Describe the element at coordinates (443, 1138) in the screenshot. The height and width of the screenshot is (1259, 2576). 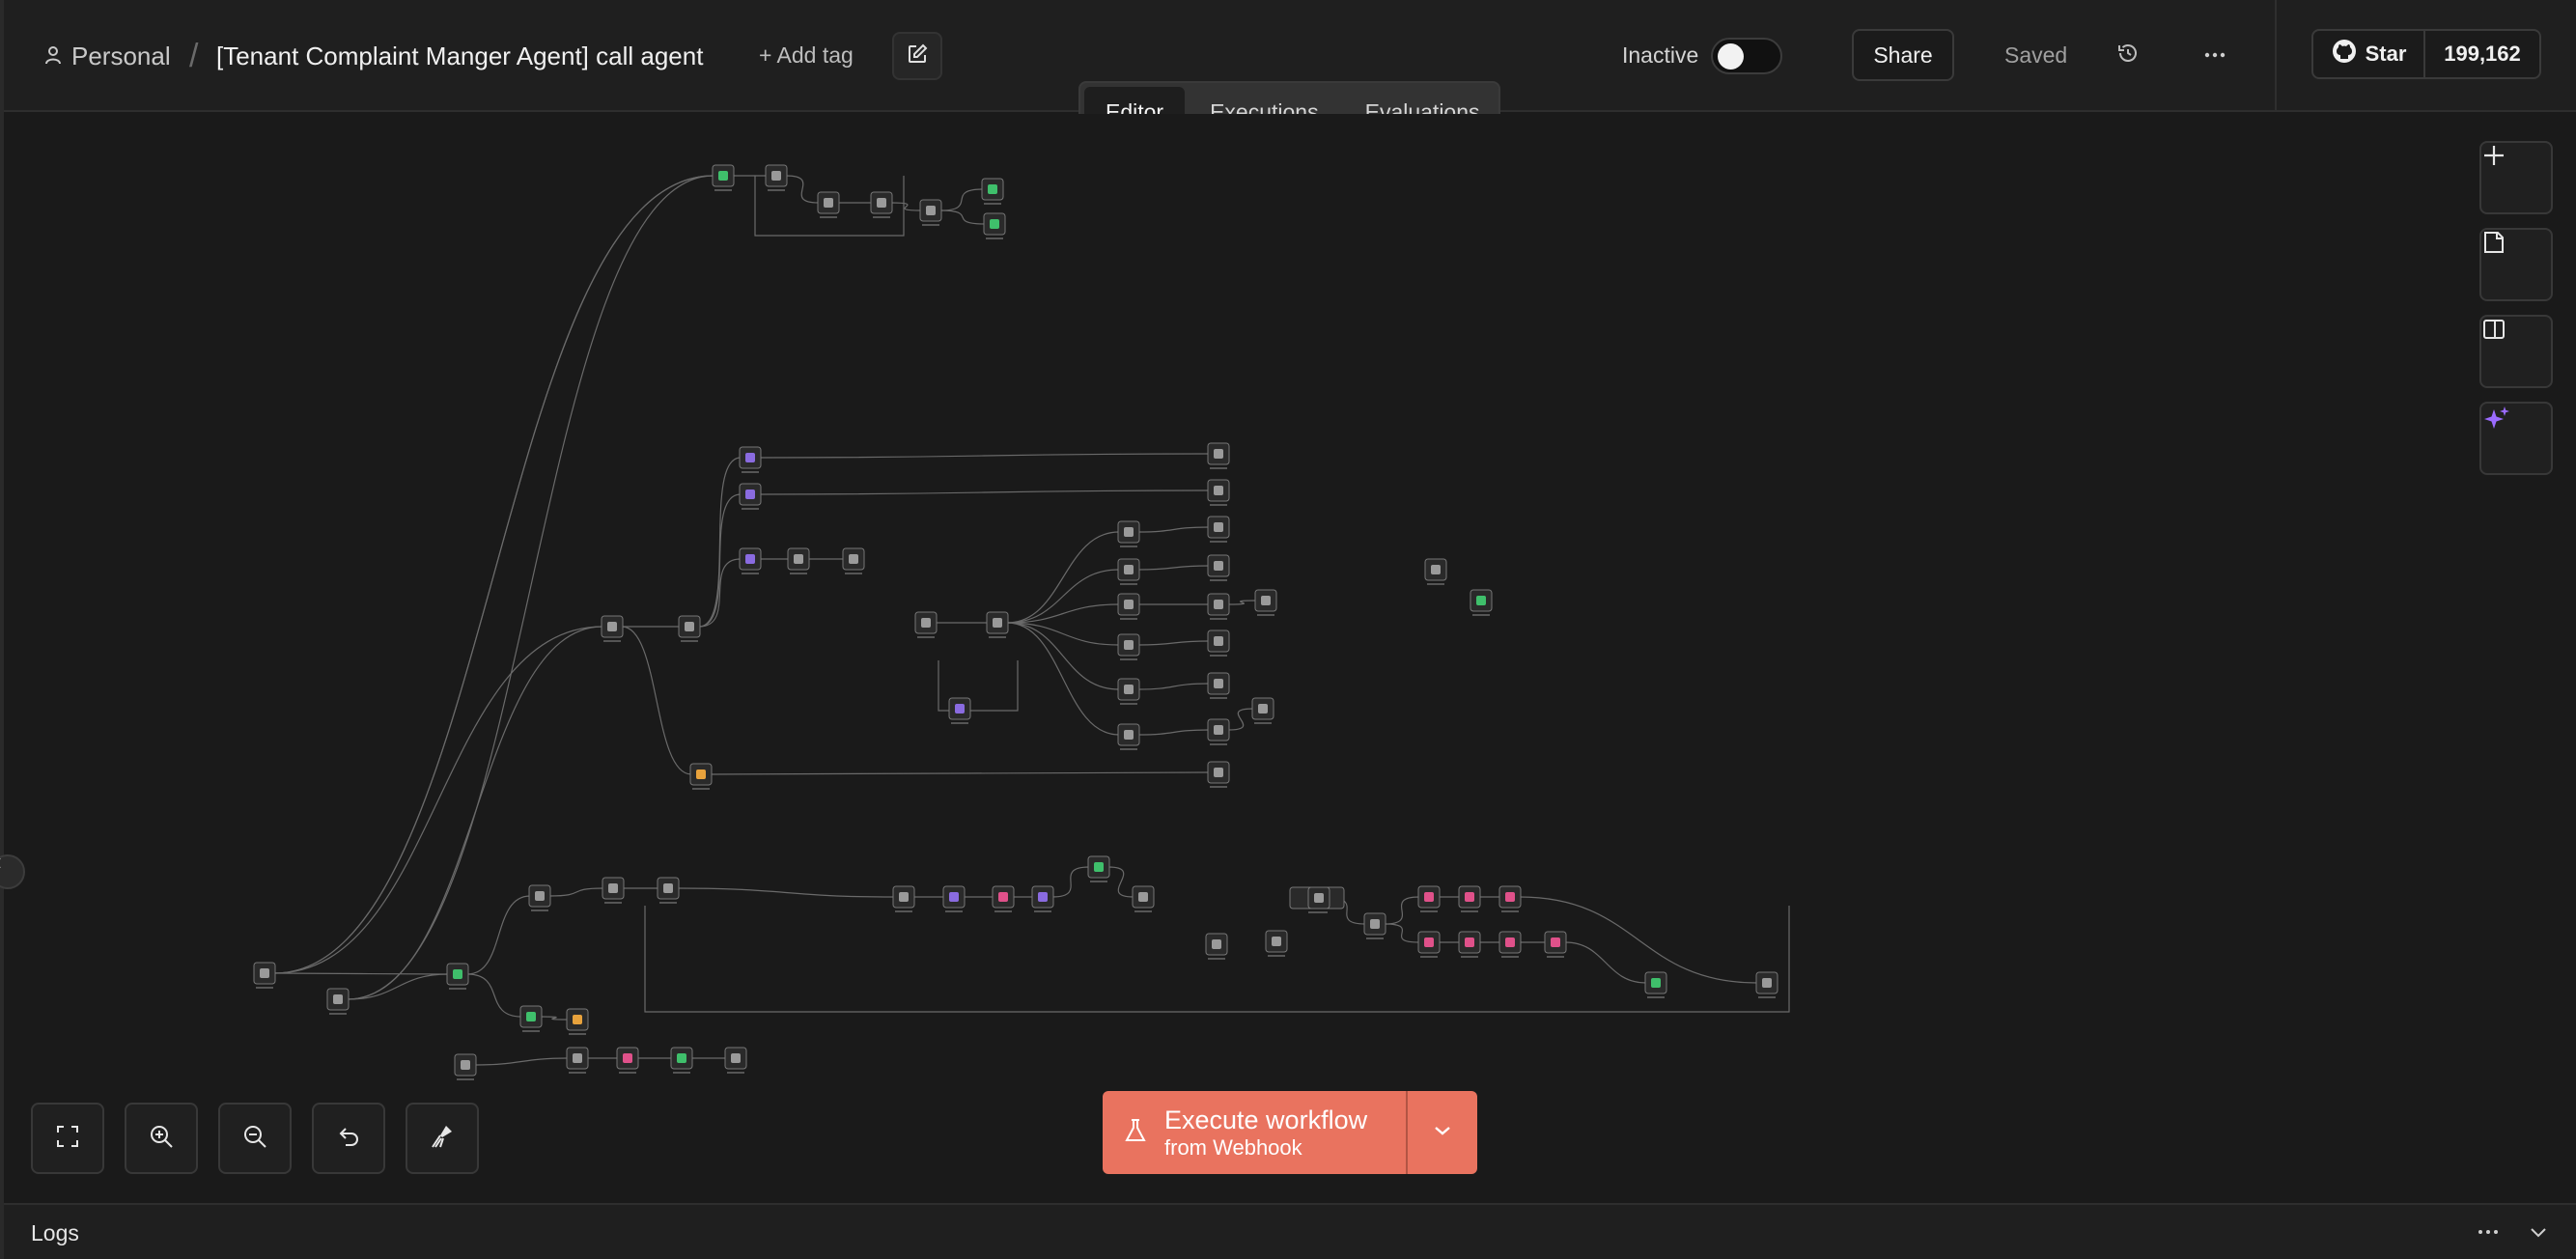
I see `tidy-up-button` at that location.